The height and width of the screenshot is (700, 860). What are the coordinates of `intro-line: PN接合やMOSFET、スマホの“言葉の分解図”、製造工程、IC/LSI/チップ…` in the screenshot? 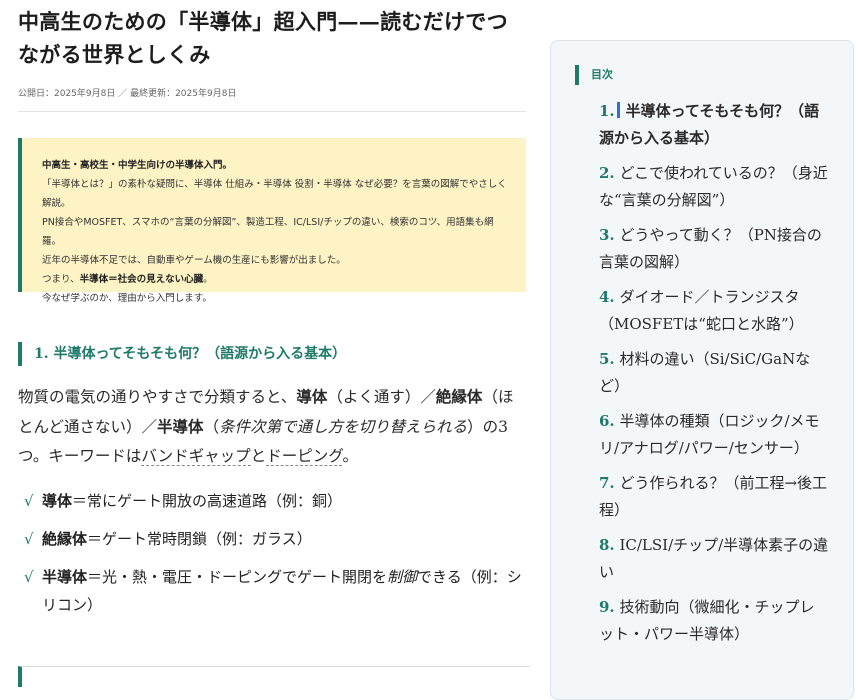 It's located at (268, 232).